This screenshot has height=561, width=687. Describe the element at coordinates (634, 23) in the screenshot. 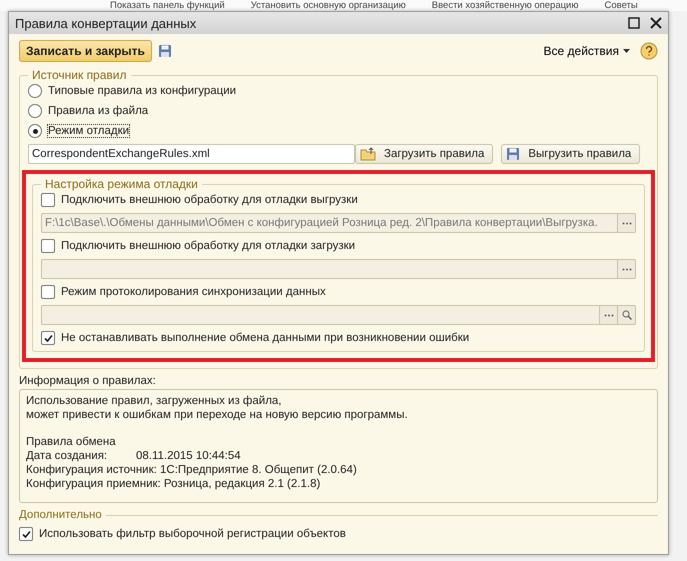

I see `maximize-icon` at that location.